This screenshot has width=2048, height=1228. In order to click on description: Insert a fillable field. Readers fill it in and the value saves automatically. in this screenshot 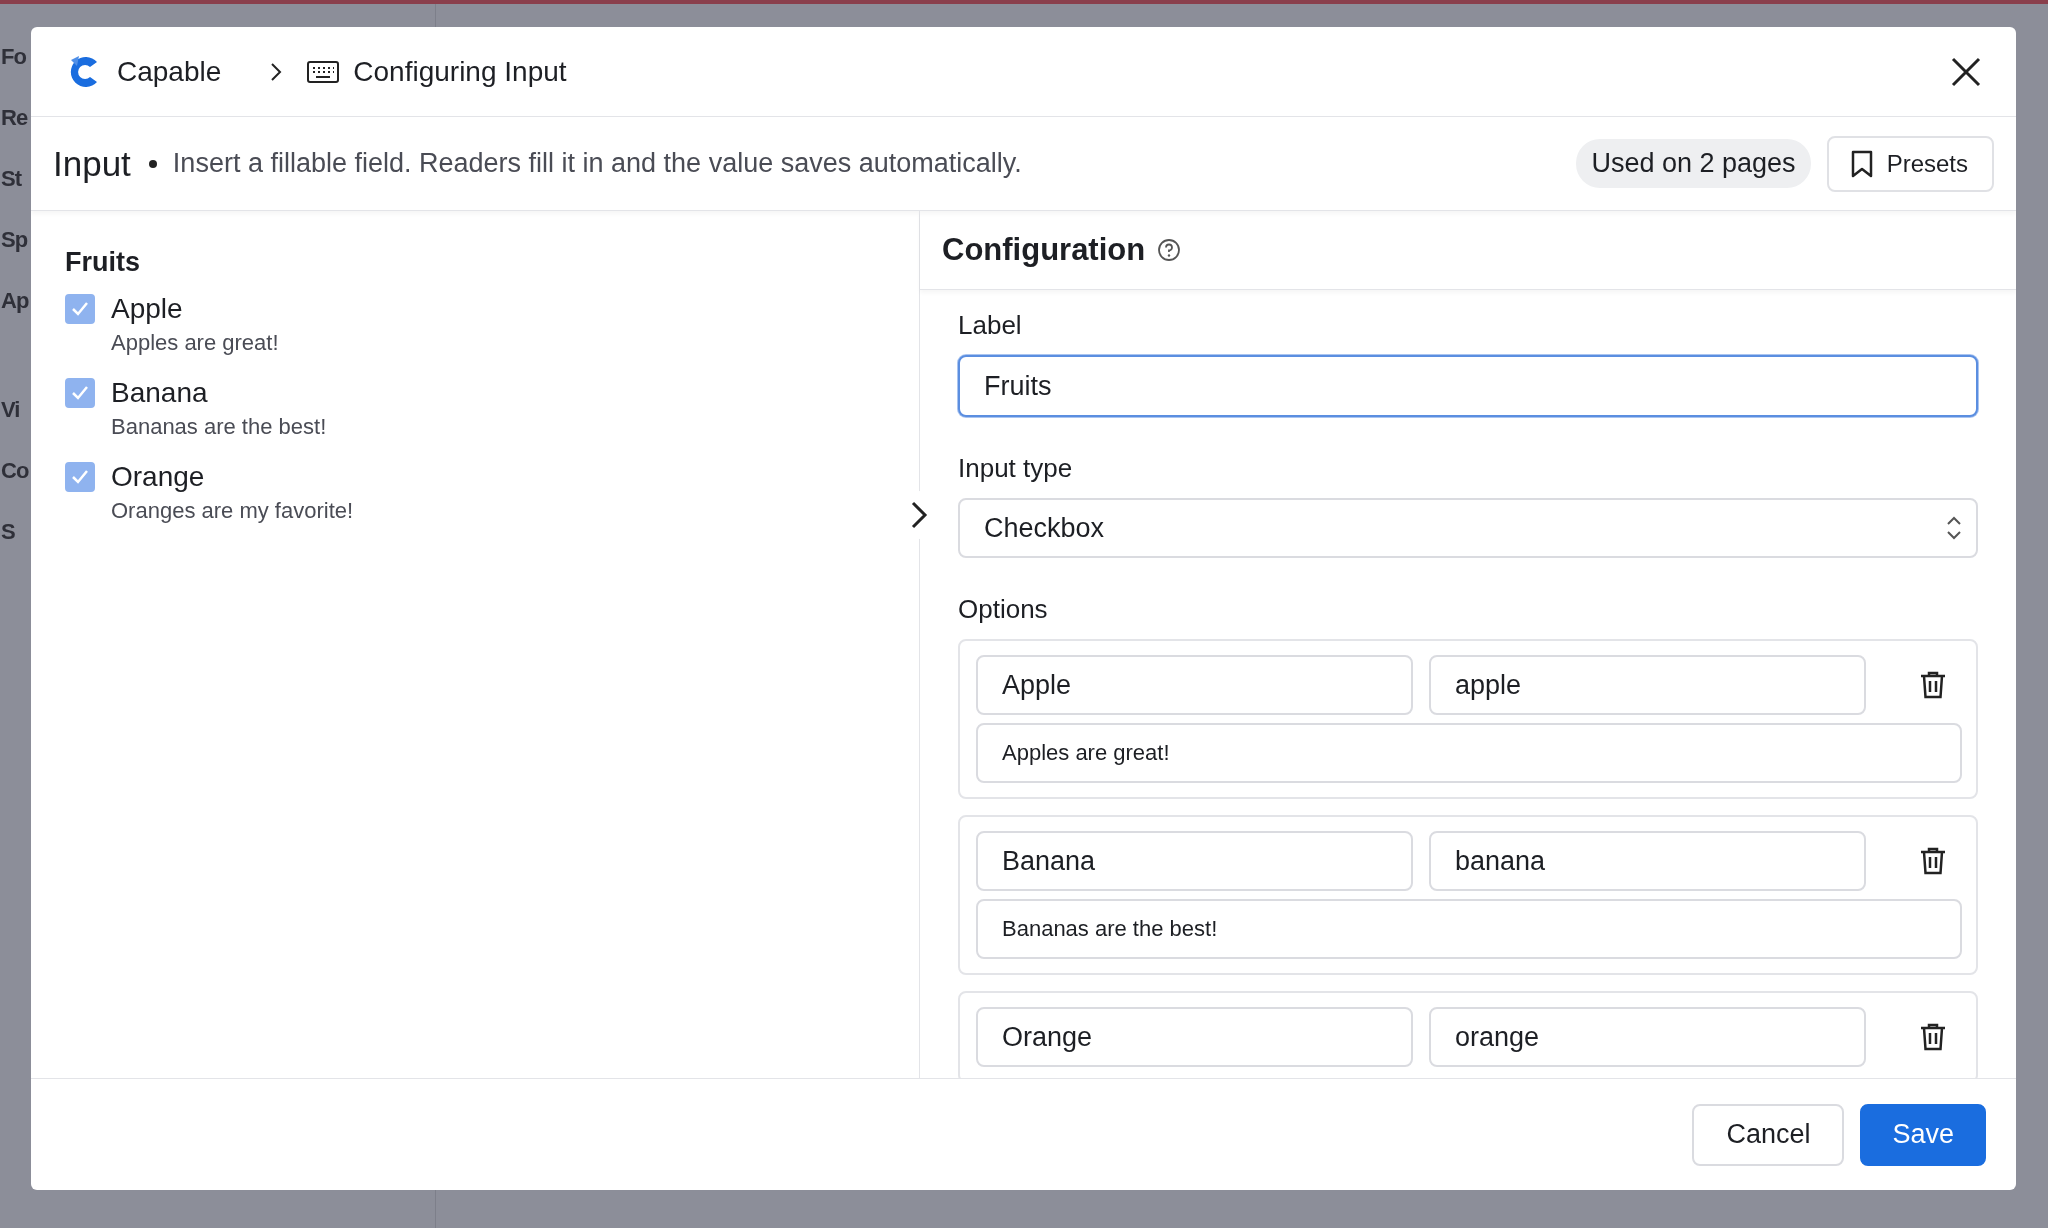, I will do `click(597, 163)`.